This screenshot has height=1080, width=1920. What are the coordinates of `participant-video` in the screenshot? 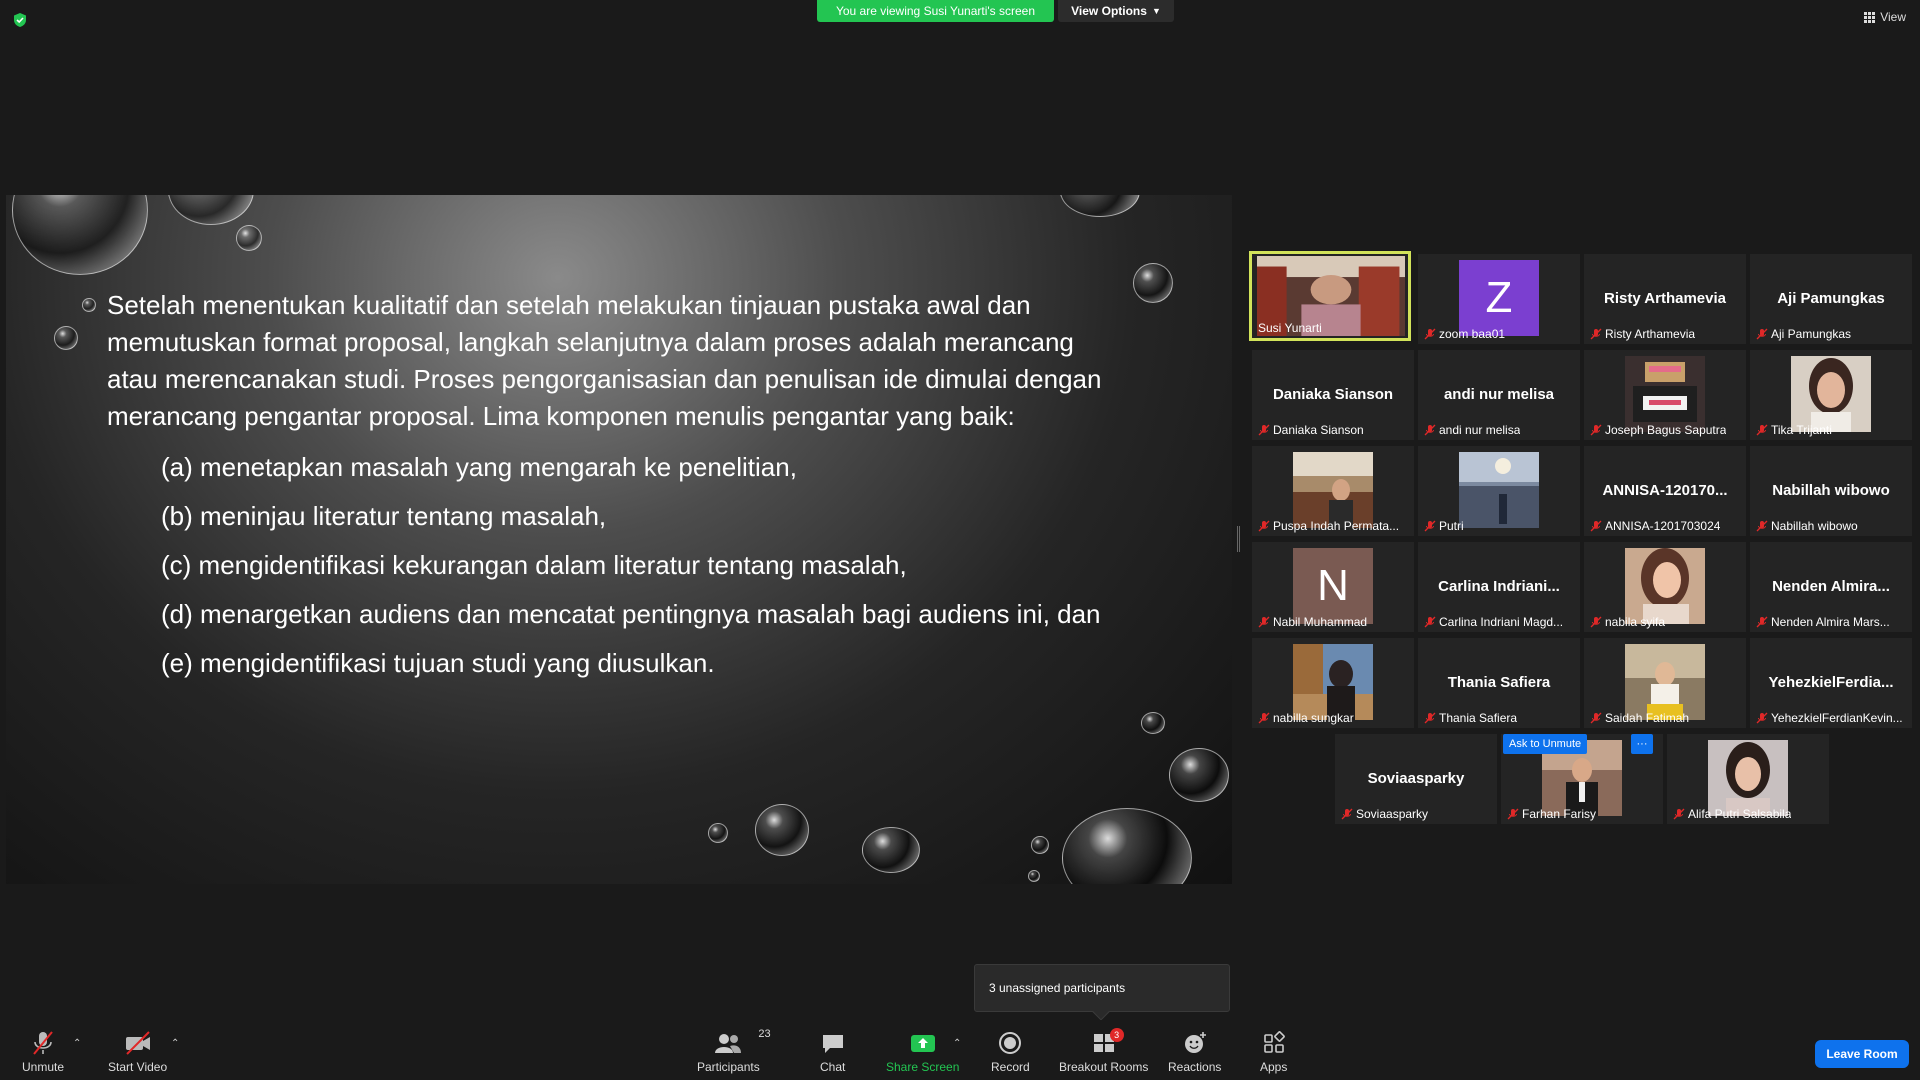 It's located at (1665, 682).